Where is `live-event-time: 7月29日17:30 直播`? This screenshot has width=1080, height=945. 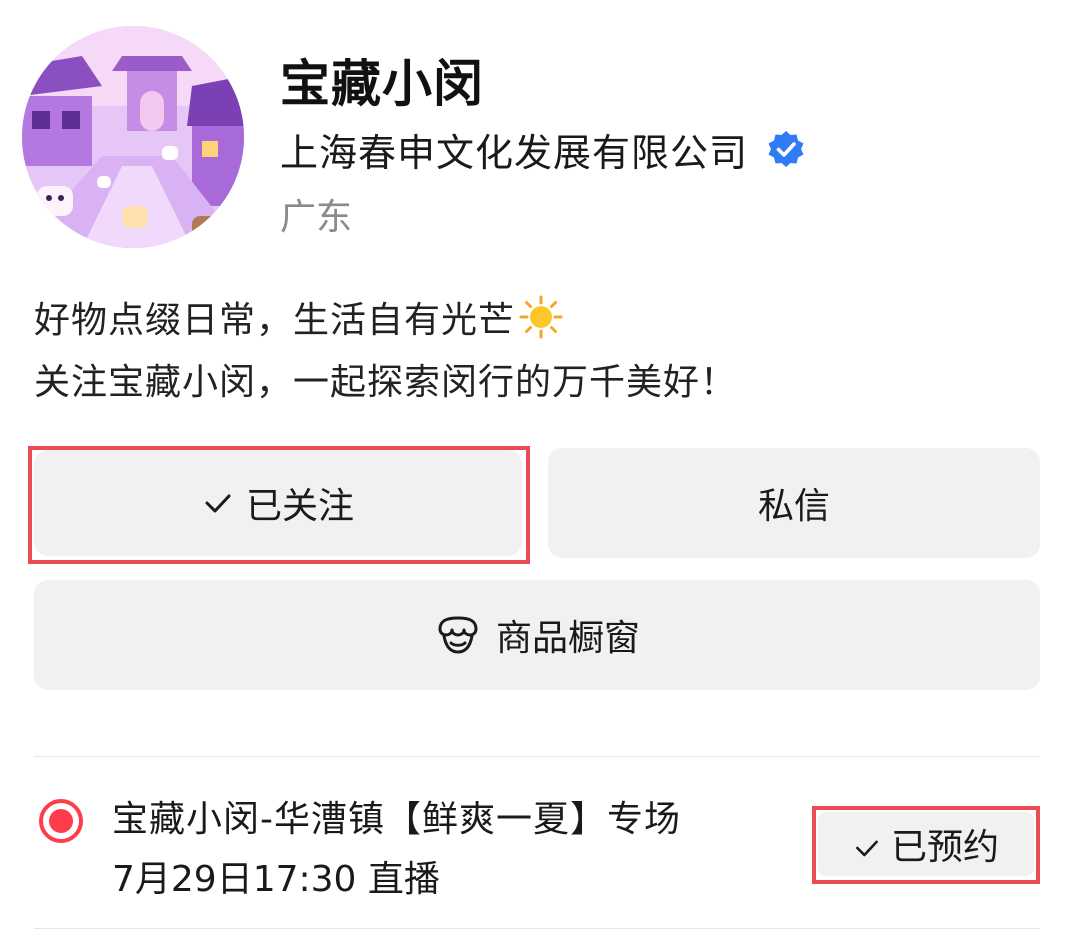
live-event-time: 7月29日17:30 直播 is located at coordinates (276, 879).